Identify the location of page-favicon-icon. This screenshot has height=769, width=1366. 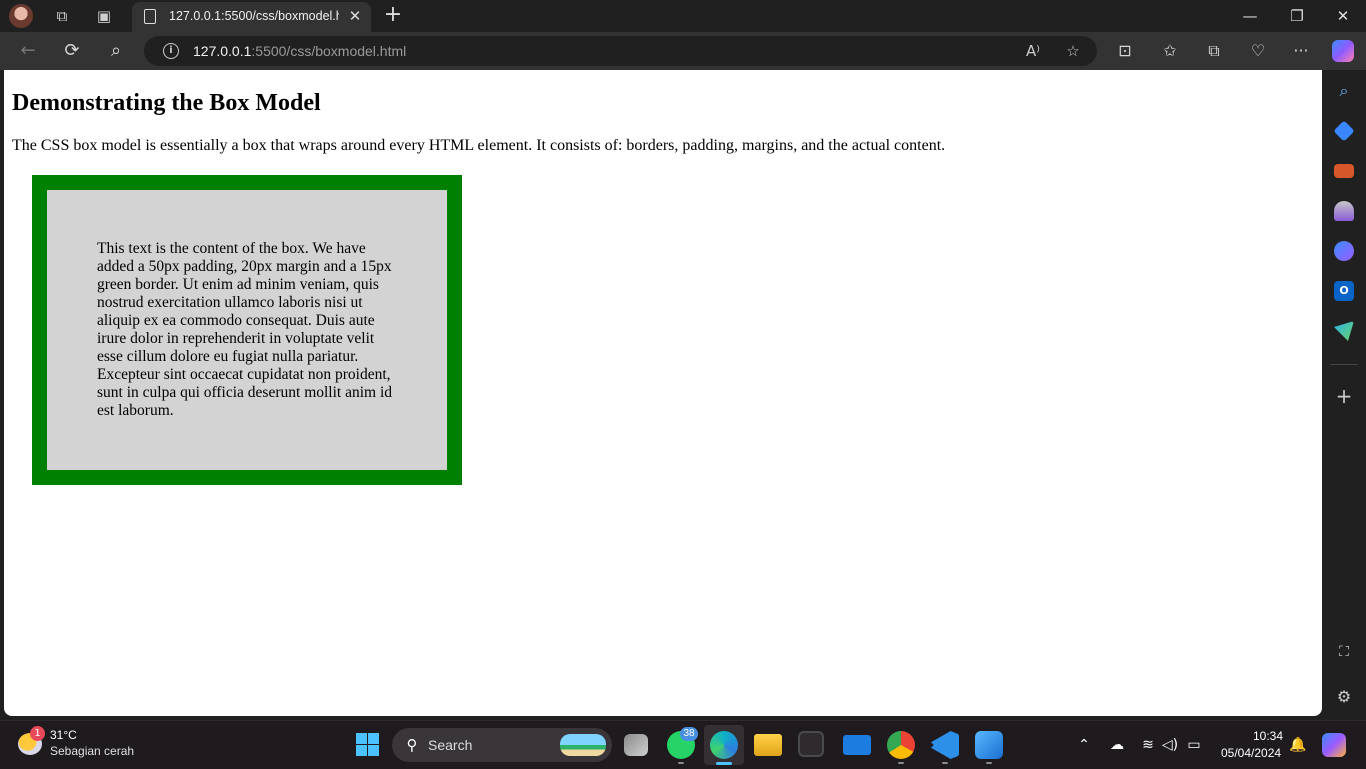
(150, 16).